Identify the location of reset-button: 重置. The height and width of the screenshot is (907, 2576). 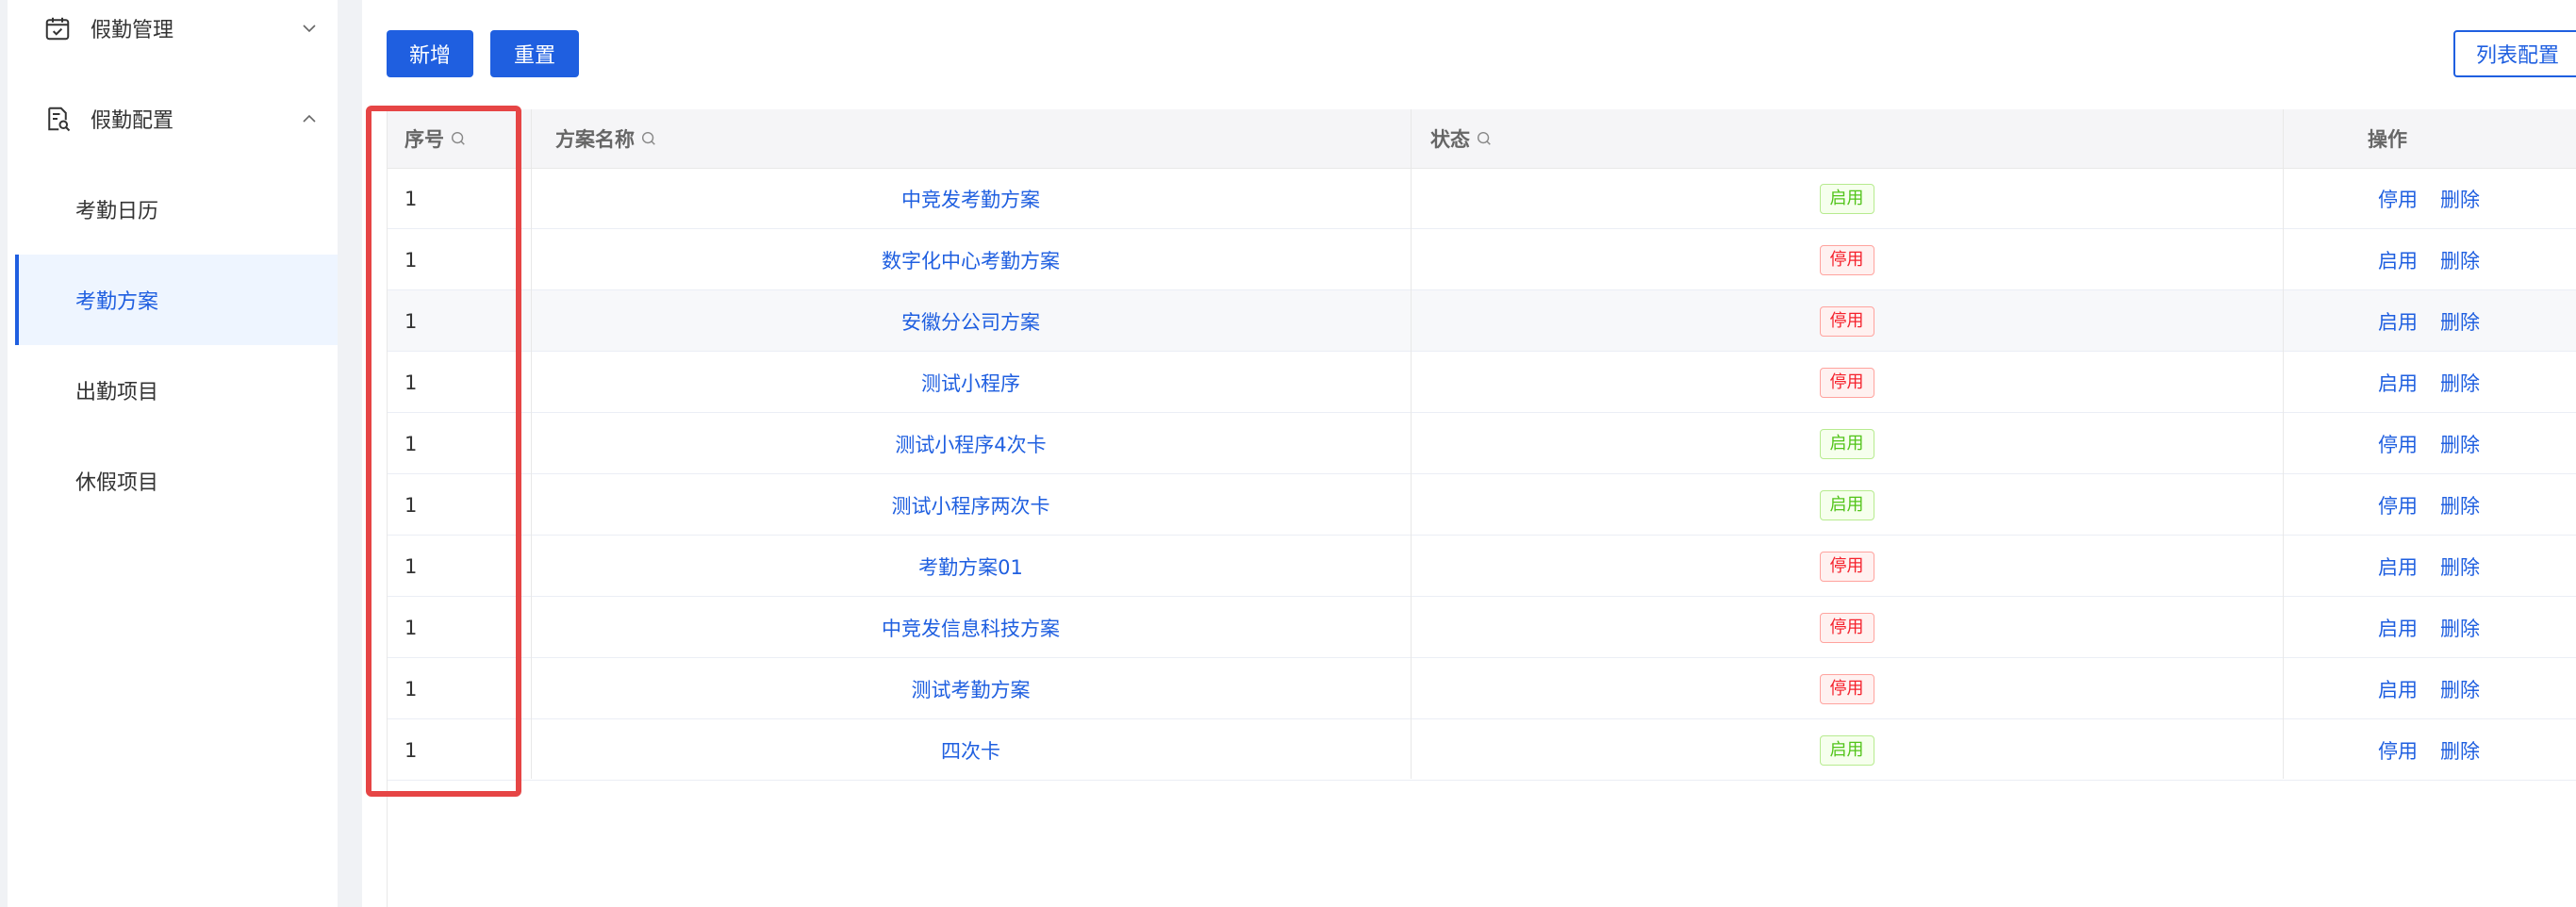
(534, 53).